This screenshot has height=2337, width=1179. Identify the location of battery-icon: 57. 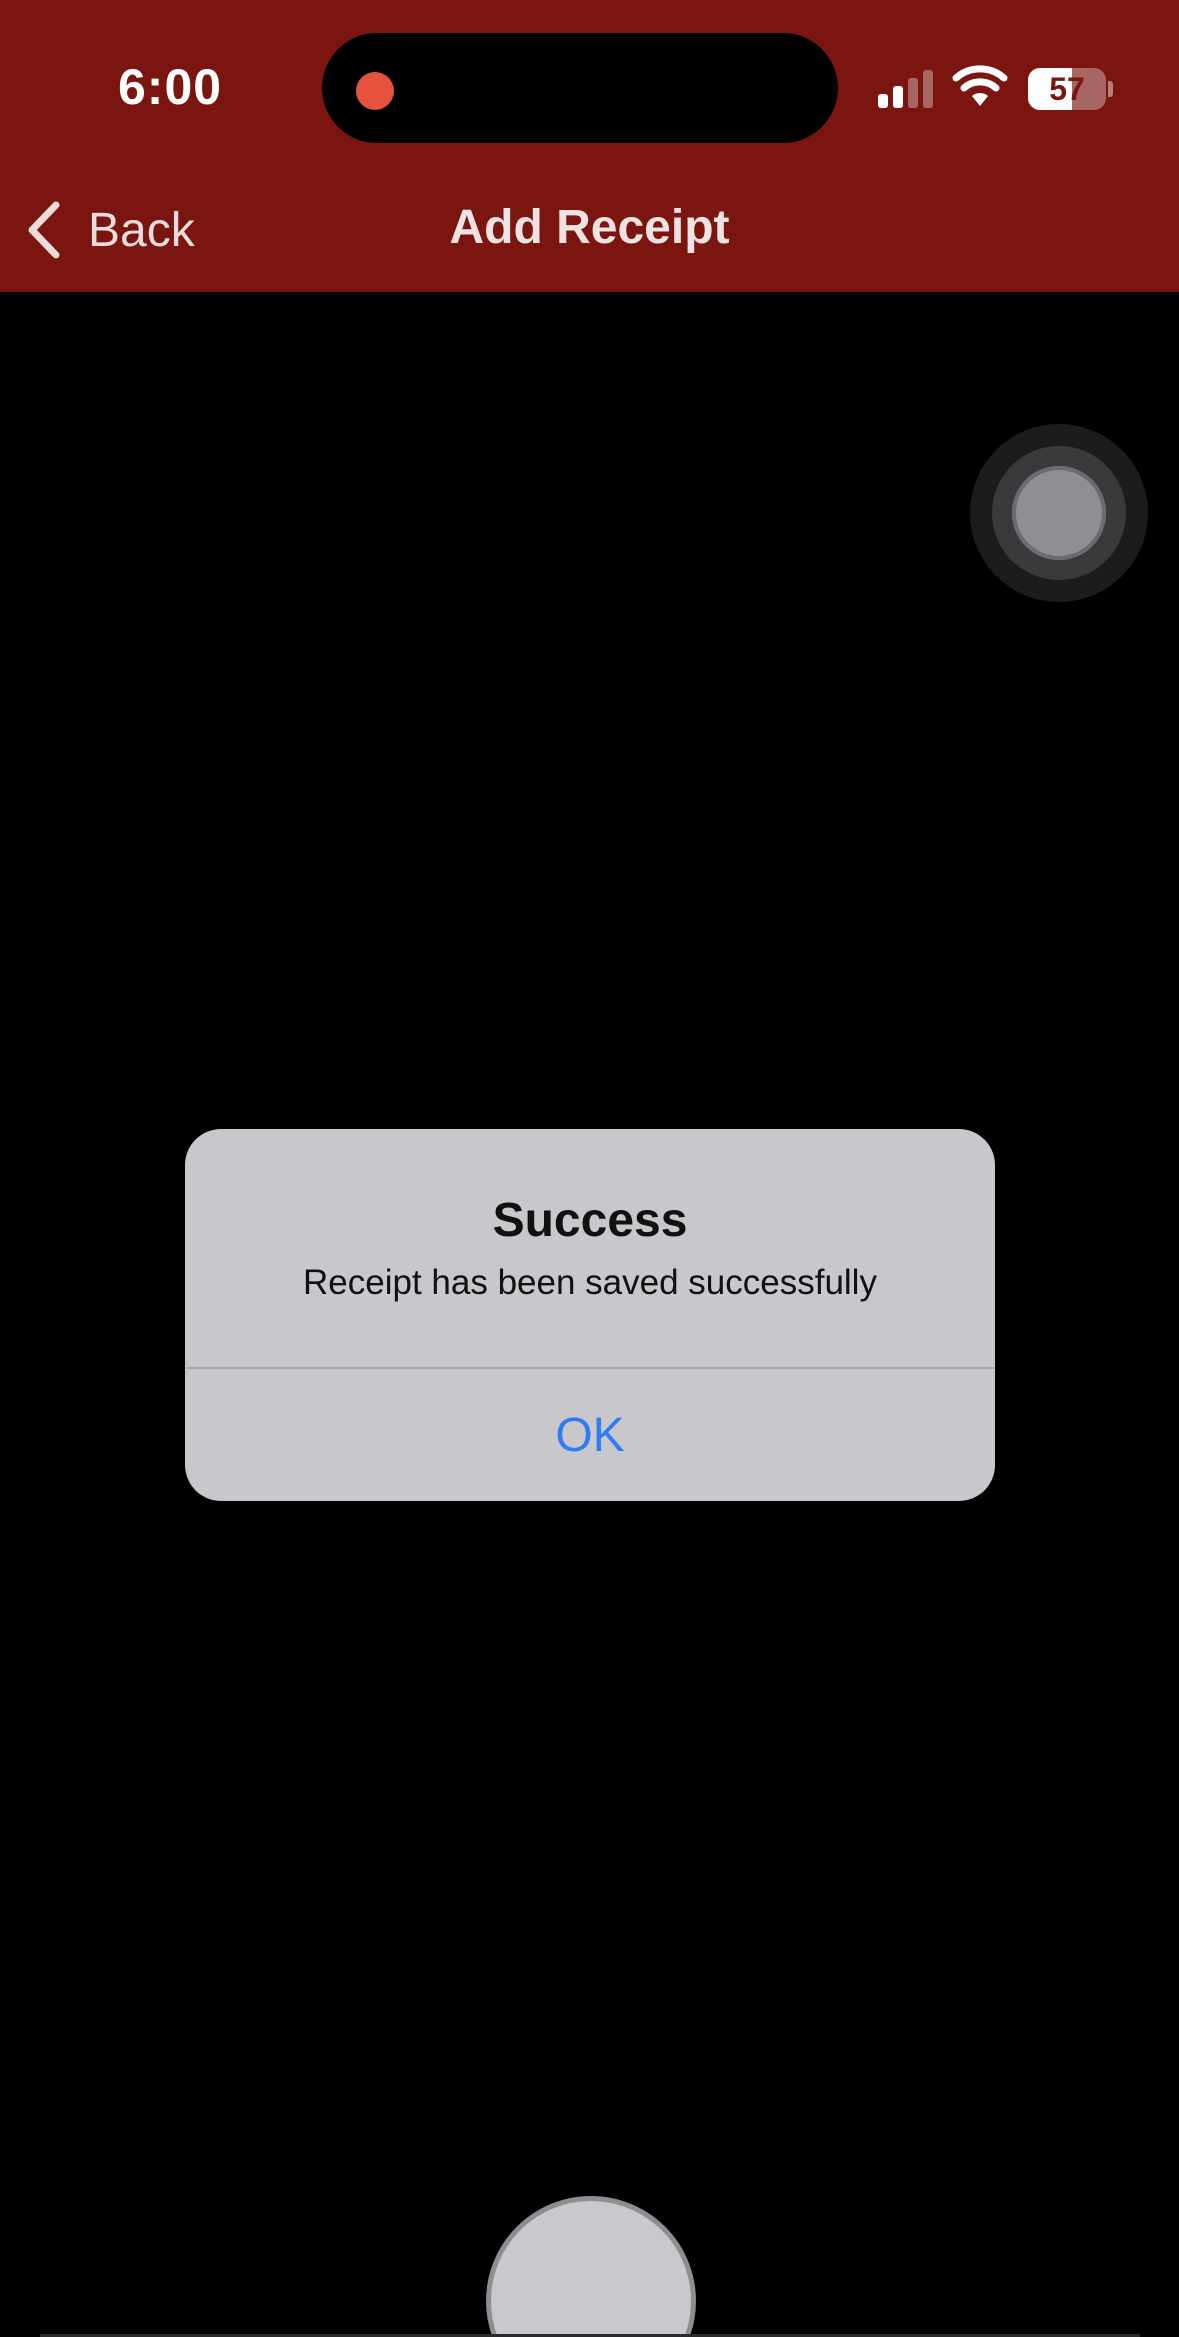
(1067, 89).